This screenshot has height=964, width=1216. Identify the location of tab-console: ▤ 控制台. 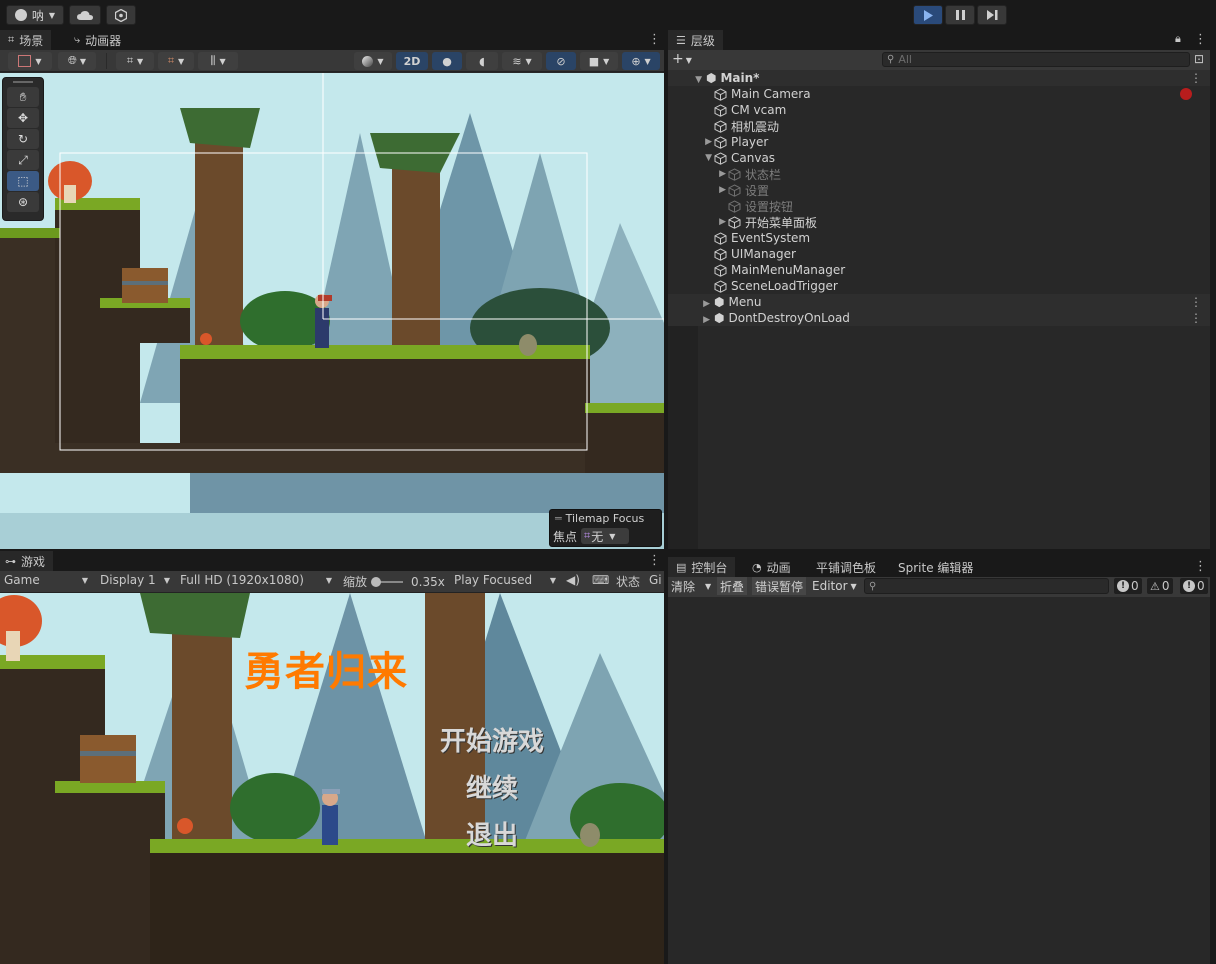
(702, 567).